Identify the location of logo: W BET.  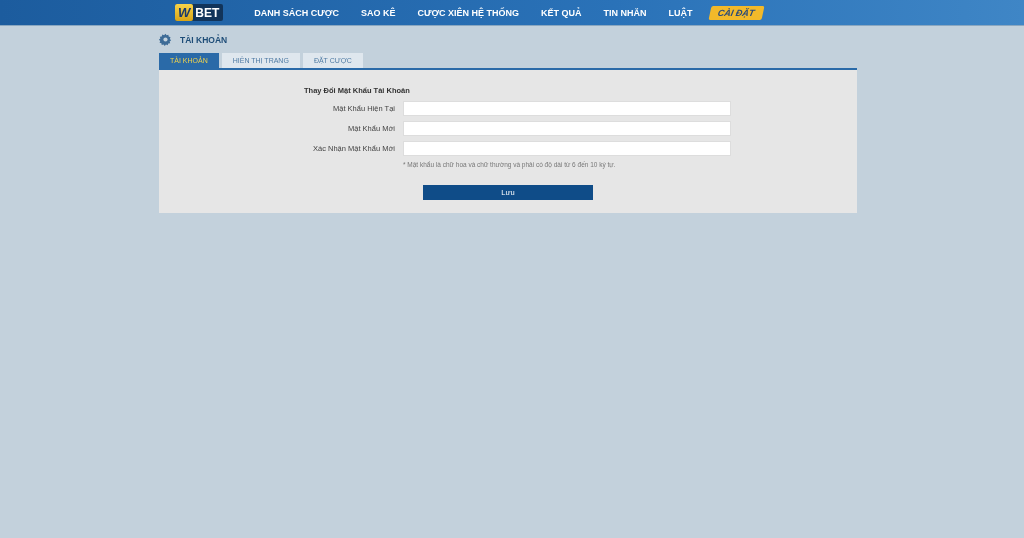
(199, 12).